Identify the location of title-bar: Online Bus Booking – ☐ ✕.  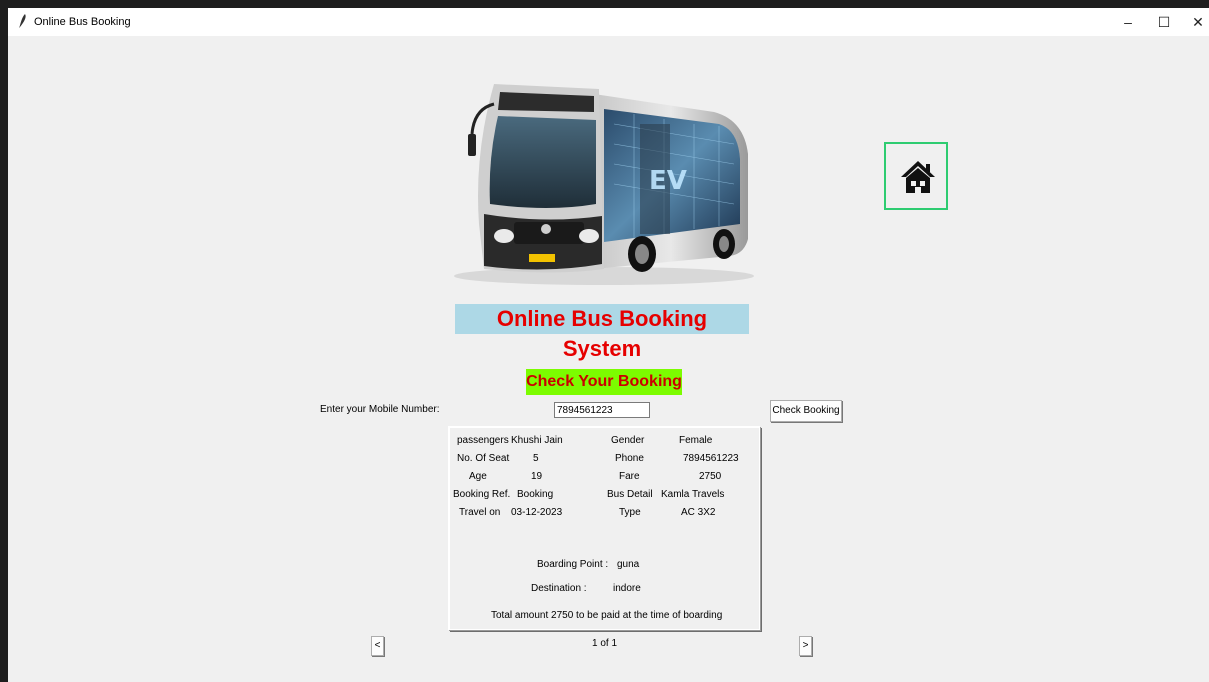
(608, 22).